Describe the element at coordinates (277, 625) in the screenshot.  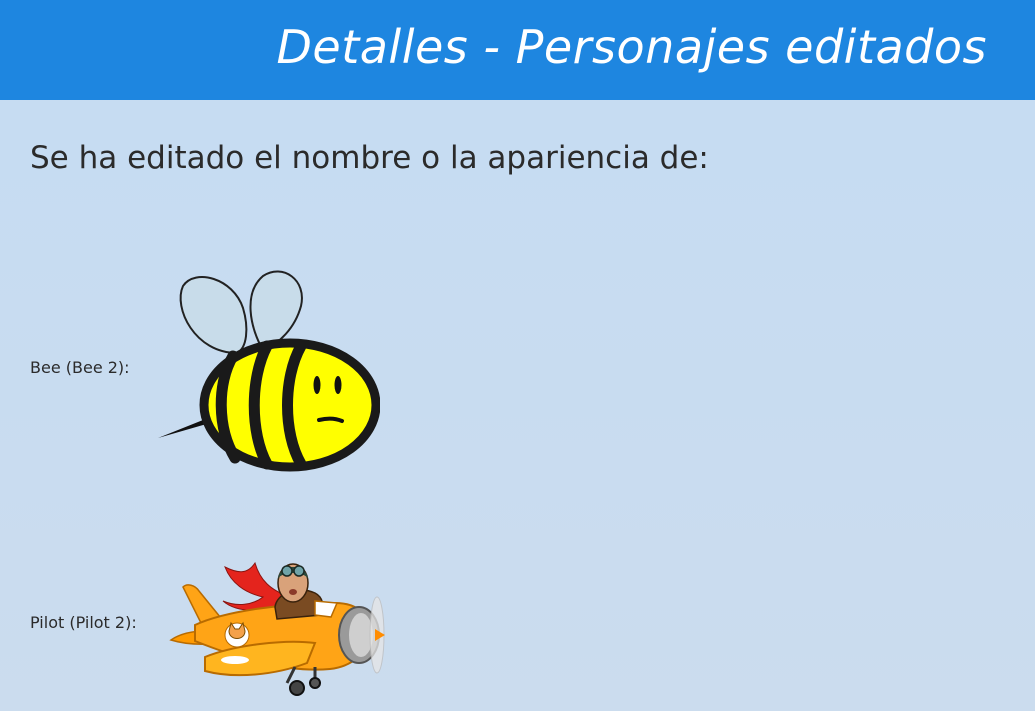
I see `pilot-airplane-sprite-icon` at that location.